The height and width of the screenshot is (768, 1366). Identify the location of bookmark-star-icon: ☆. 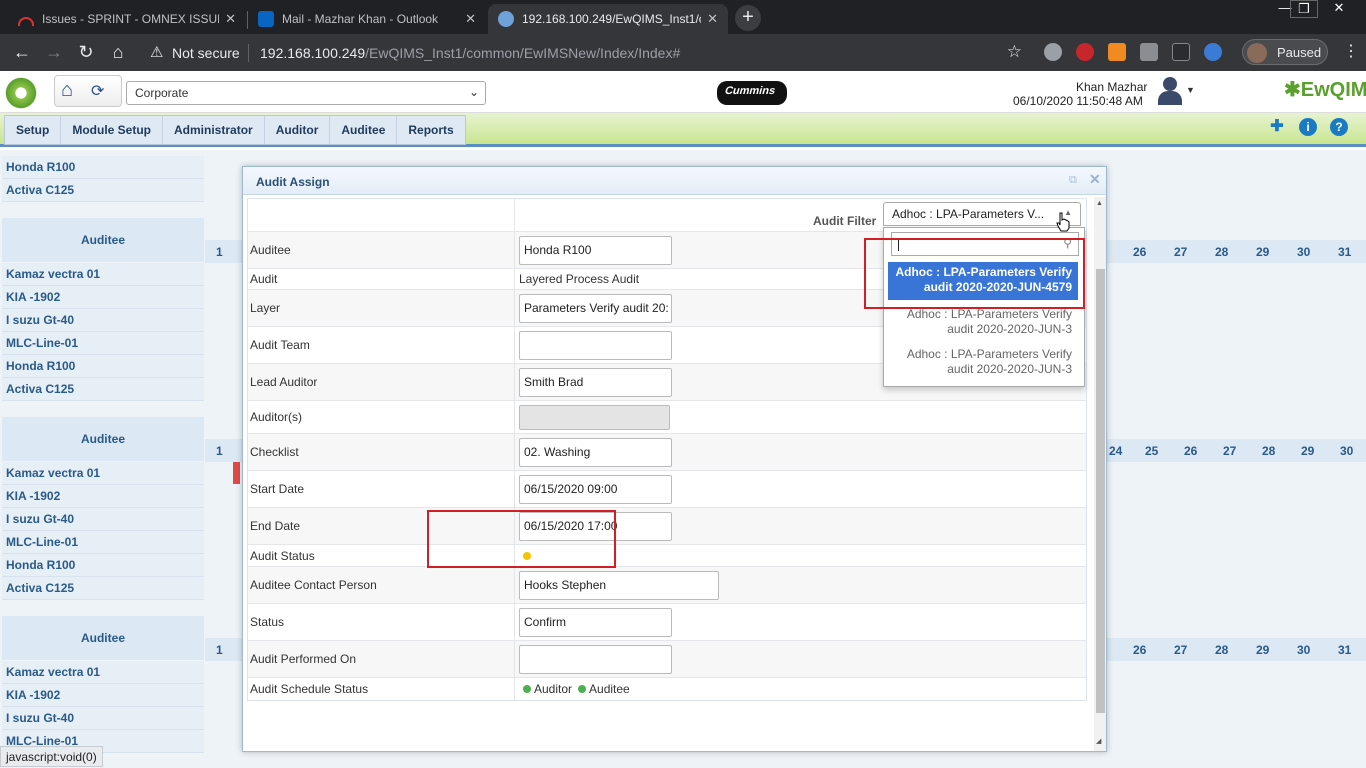
(1014, 52).